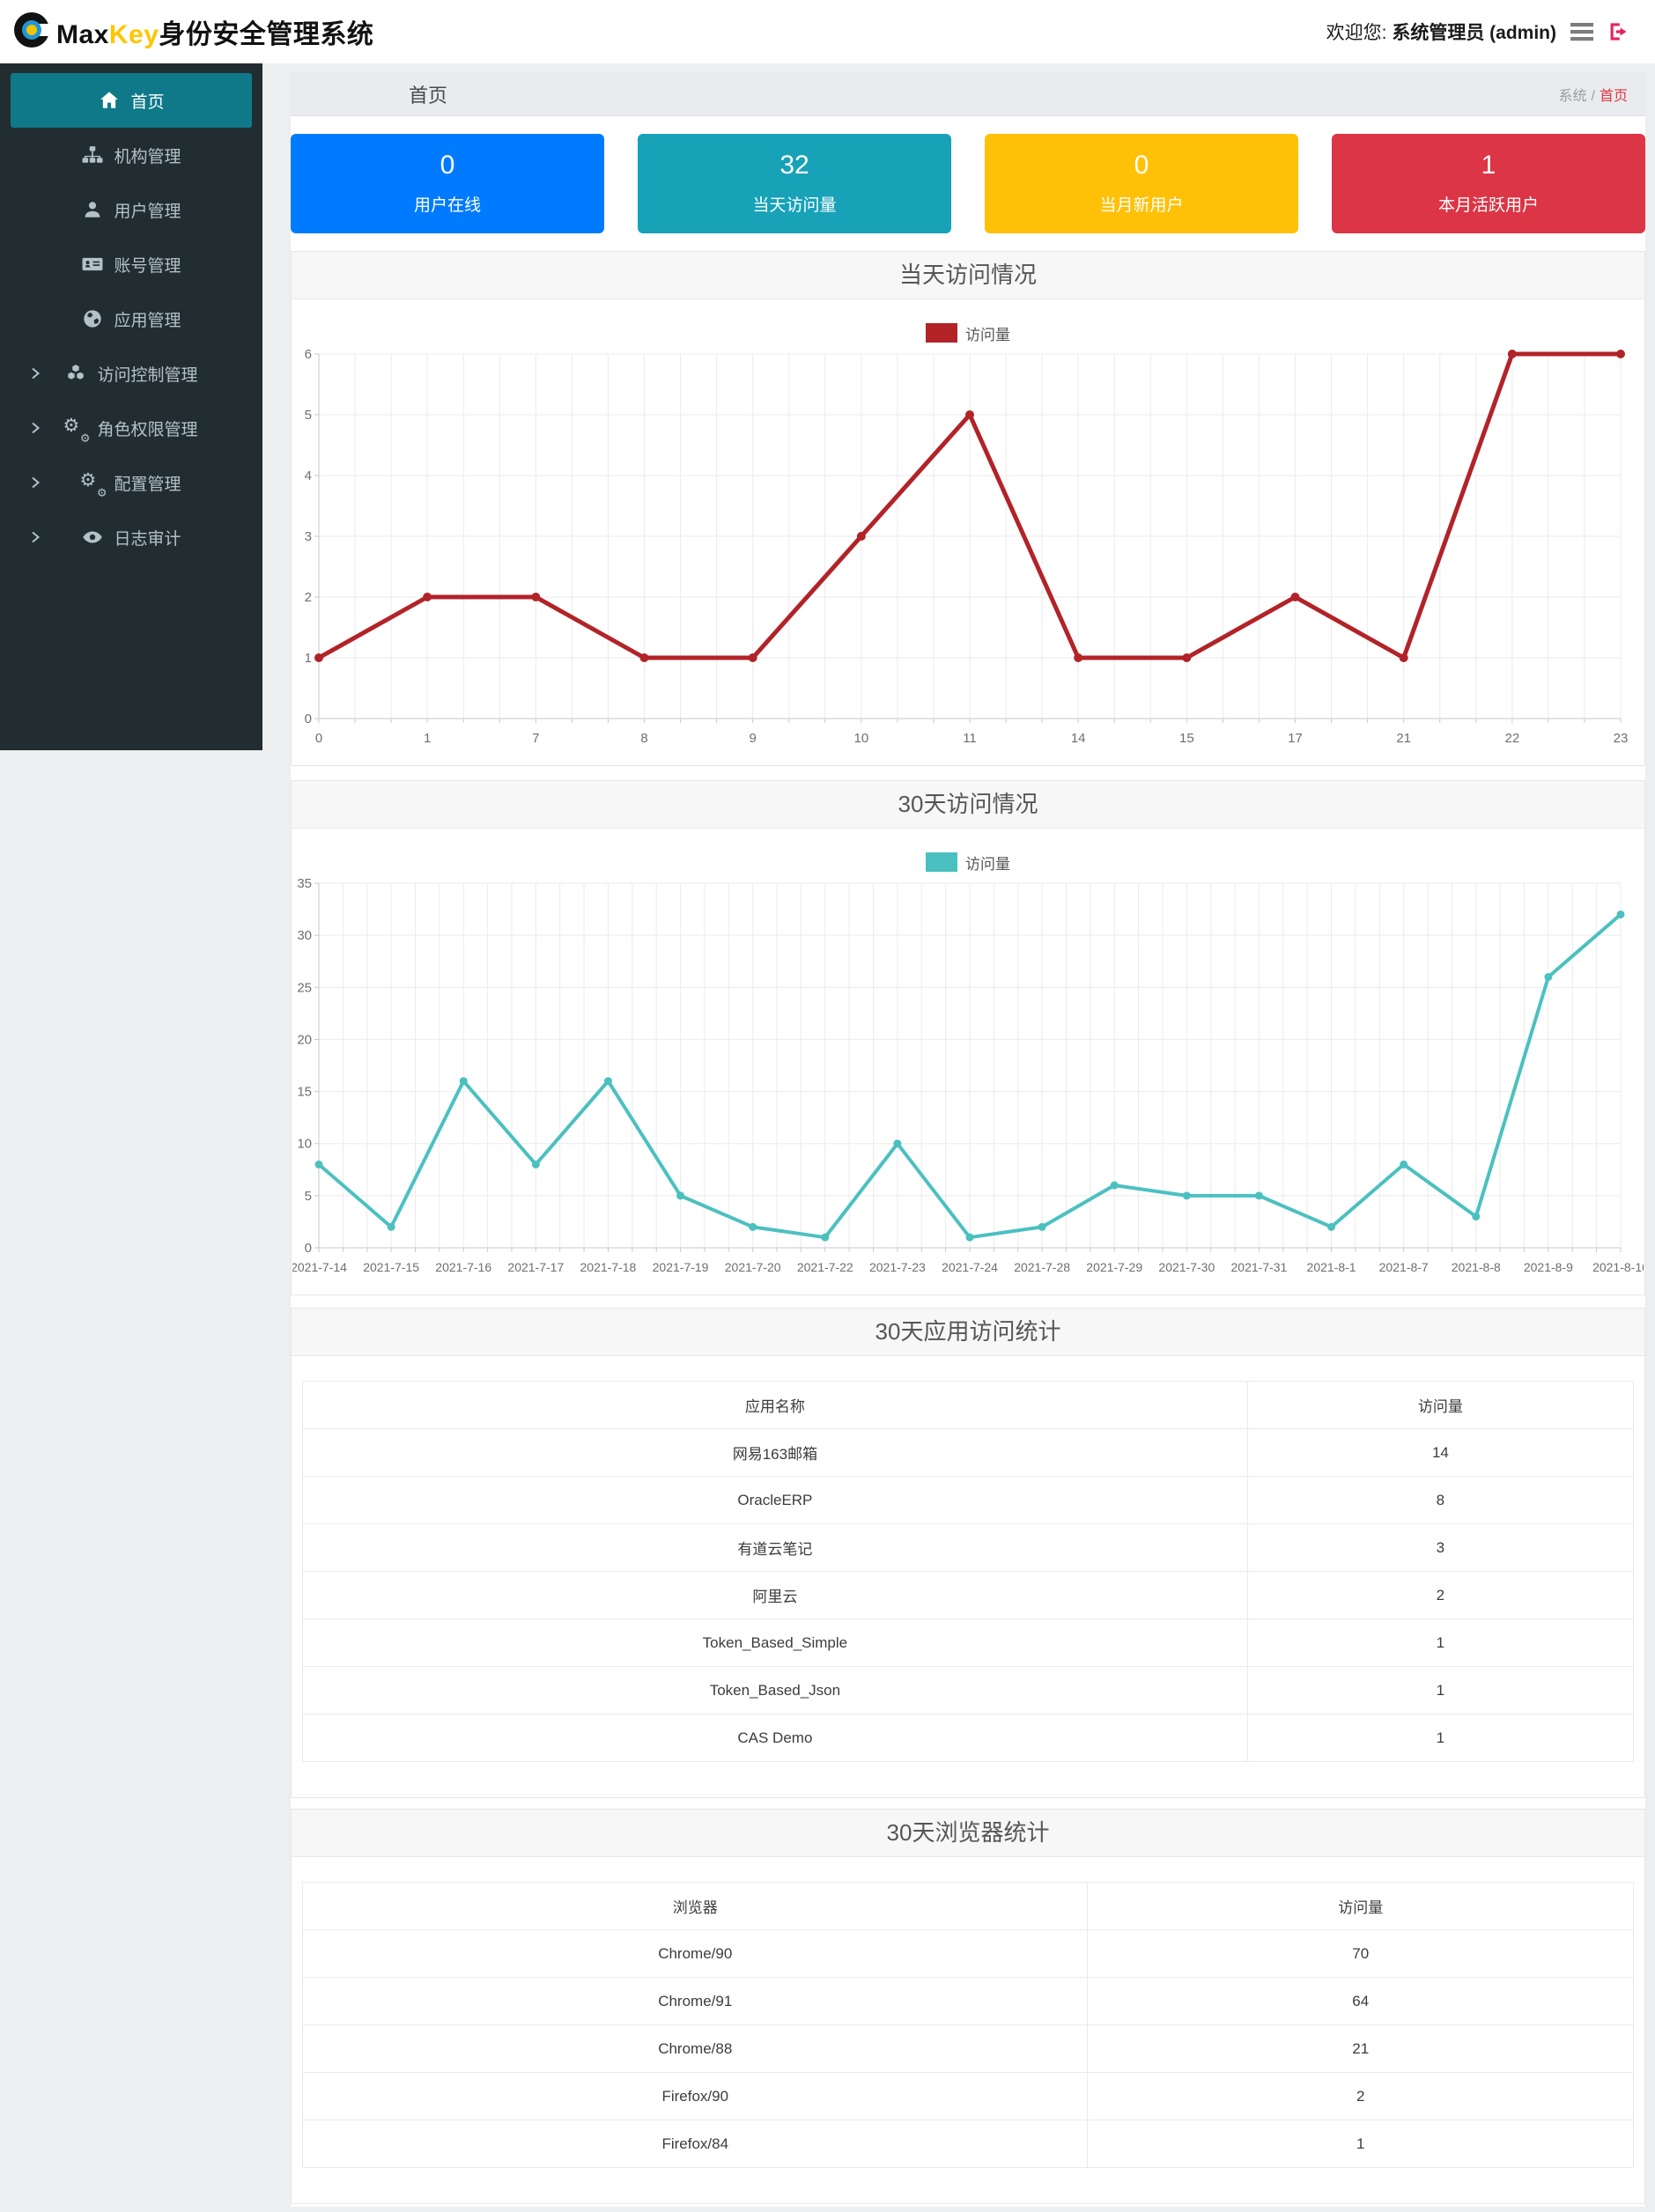 This screenshot has height=2212, width=1655. I want to click on stat-card-value: 0, so click(447, 165).